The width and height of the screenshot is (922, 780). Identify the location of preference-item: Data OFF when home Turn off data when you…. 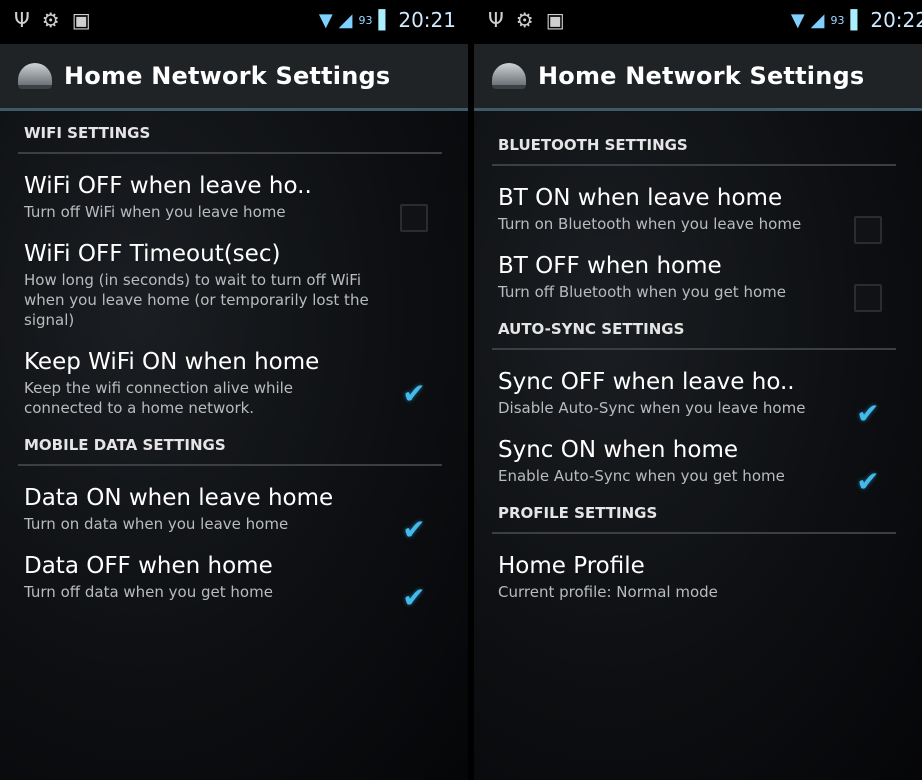
(230, 580).